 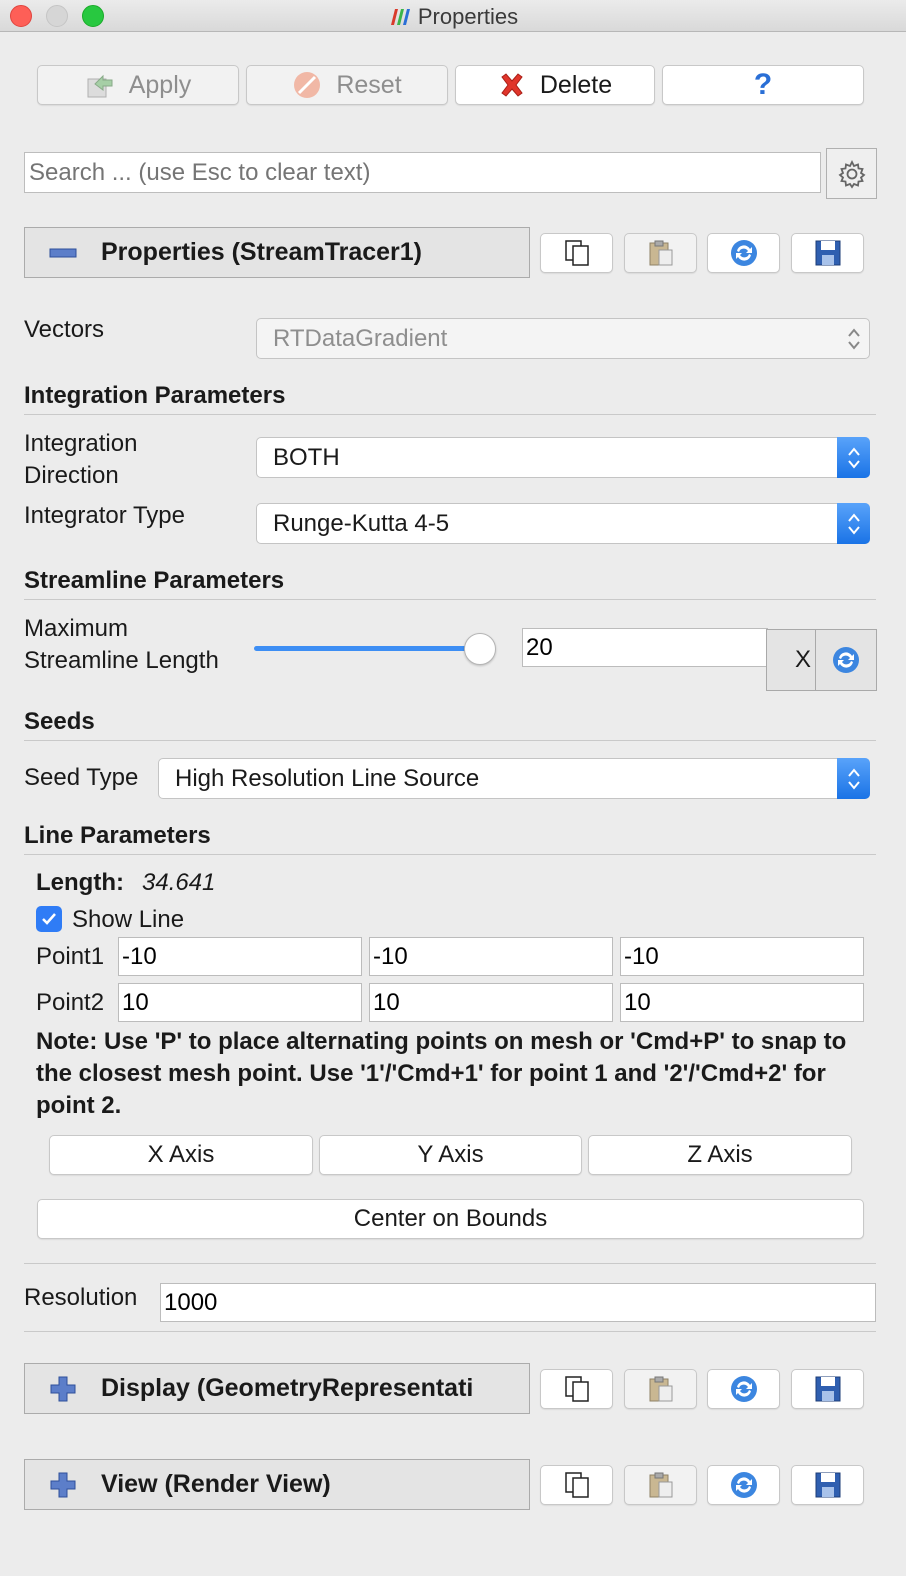 I want to click on point2-z-input, so click(x=742, y=1002).